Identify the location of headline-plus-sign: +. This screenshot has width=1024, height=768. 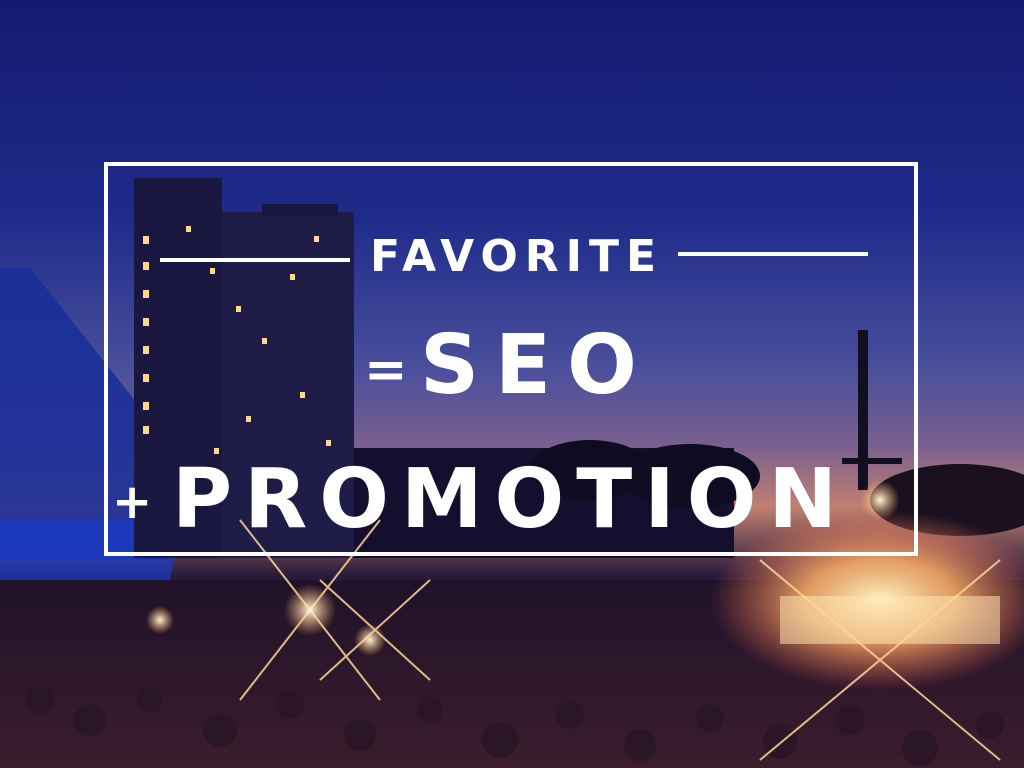
(132, 502).